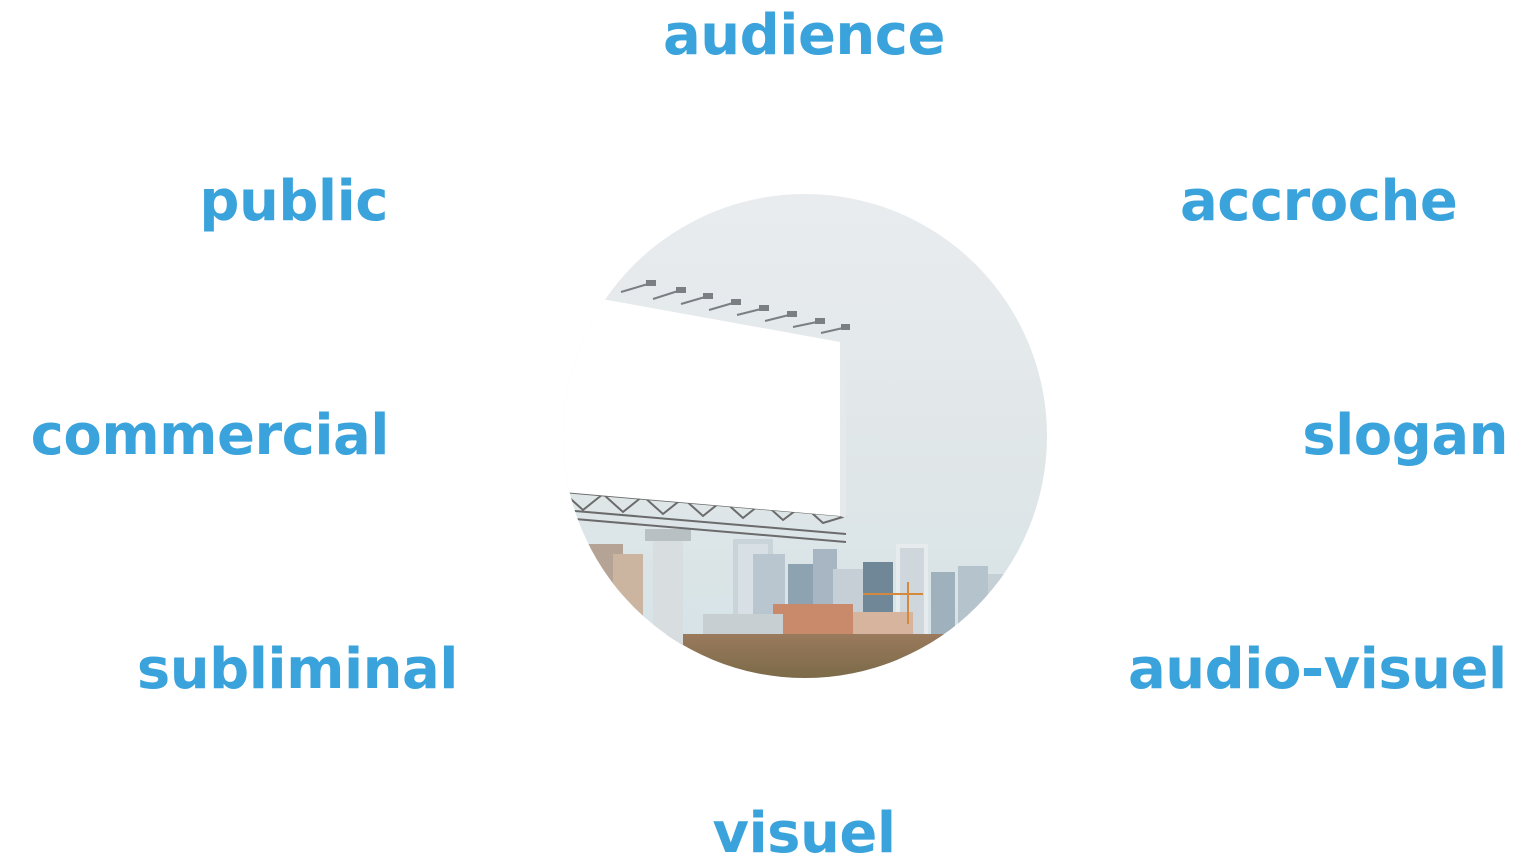  Describe the element at coordinates (805, 656) in the screenshot. I see `grass-field` at that location.